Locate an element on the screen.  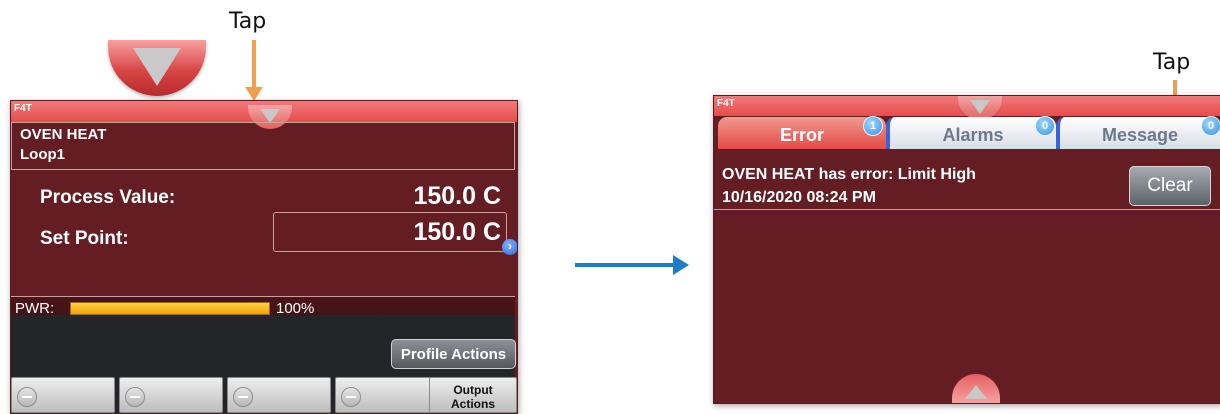
chevron-right-icon: › is located at coordinates (509, 247).